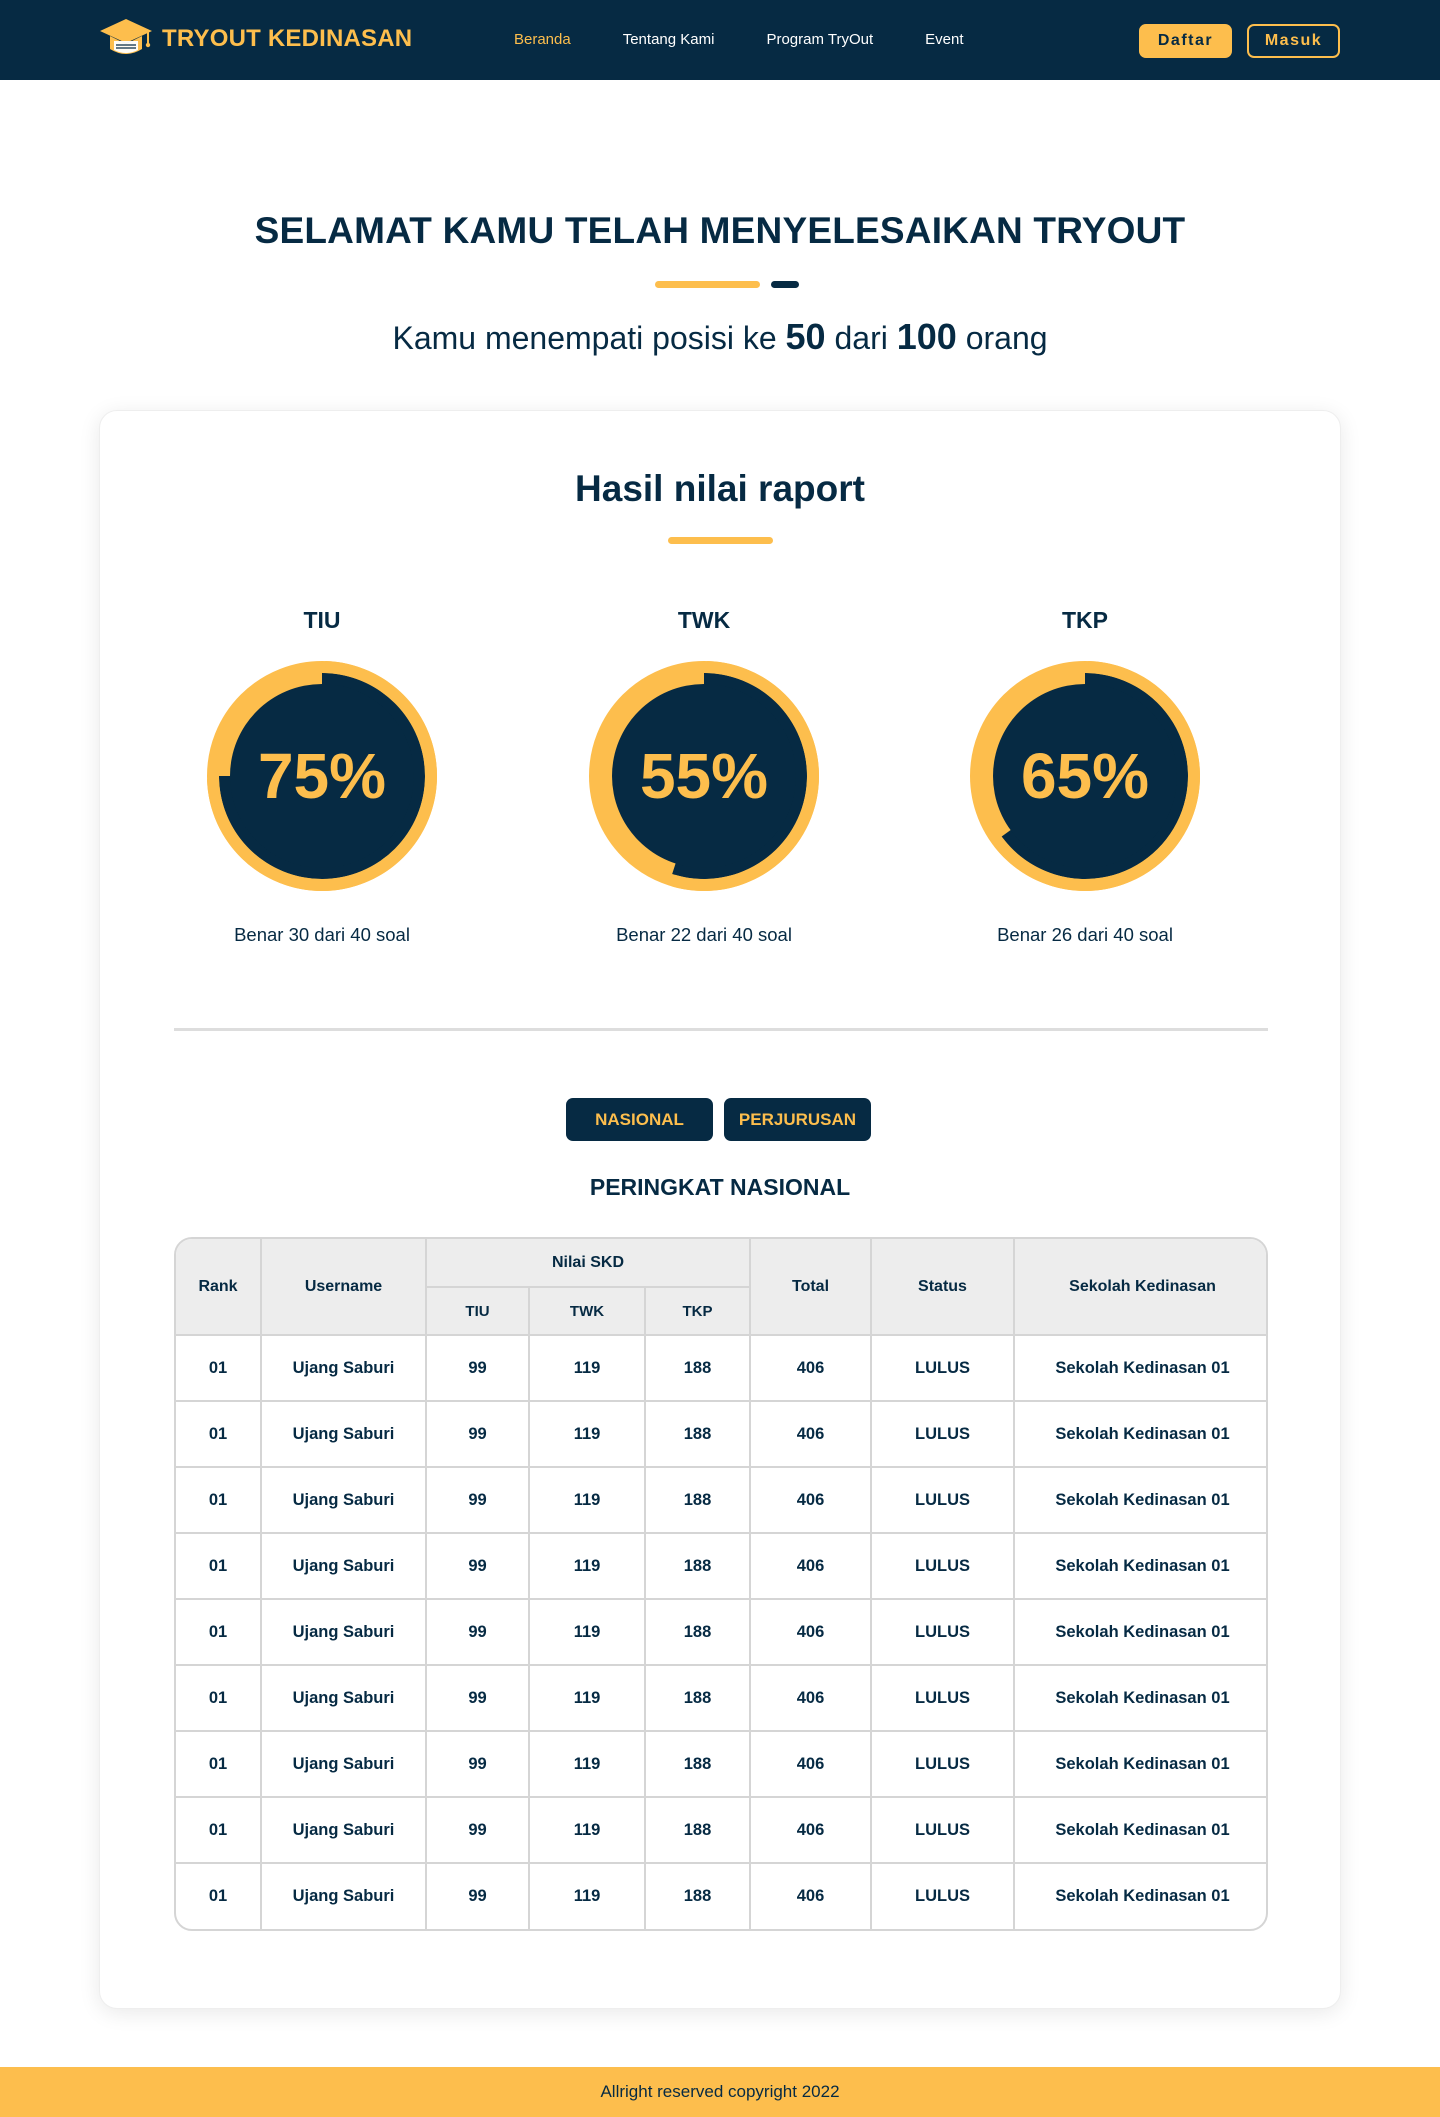 The width and height of the screenshot is (1440, 2117). Describe the element at coordinates (1085, 620) in the screenshot. I see `score-label: TKP` at that location.